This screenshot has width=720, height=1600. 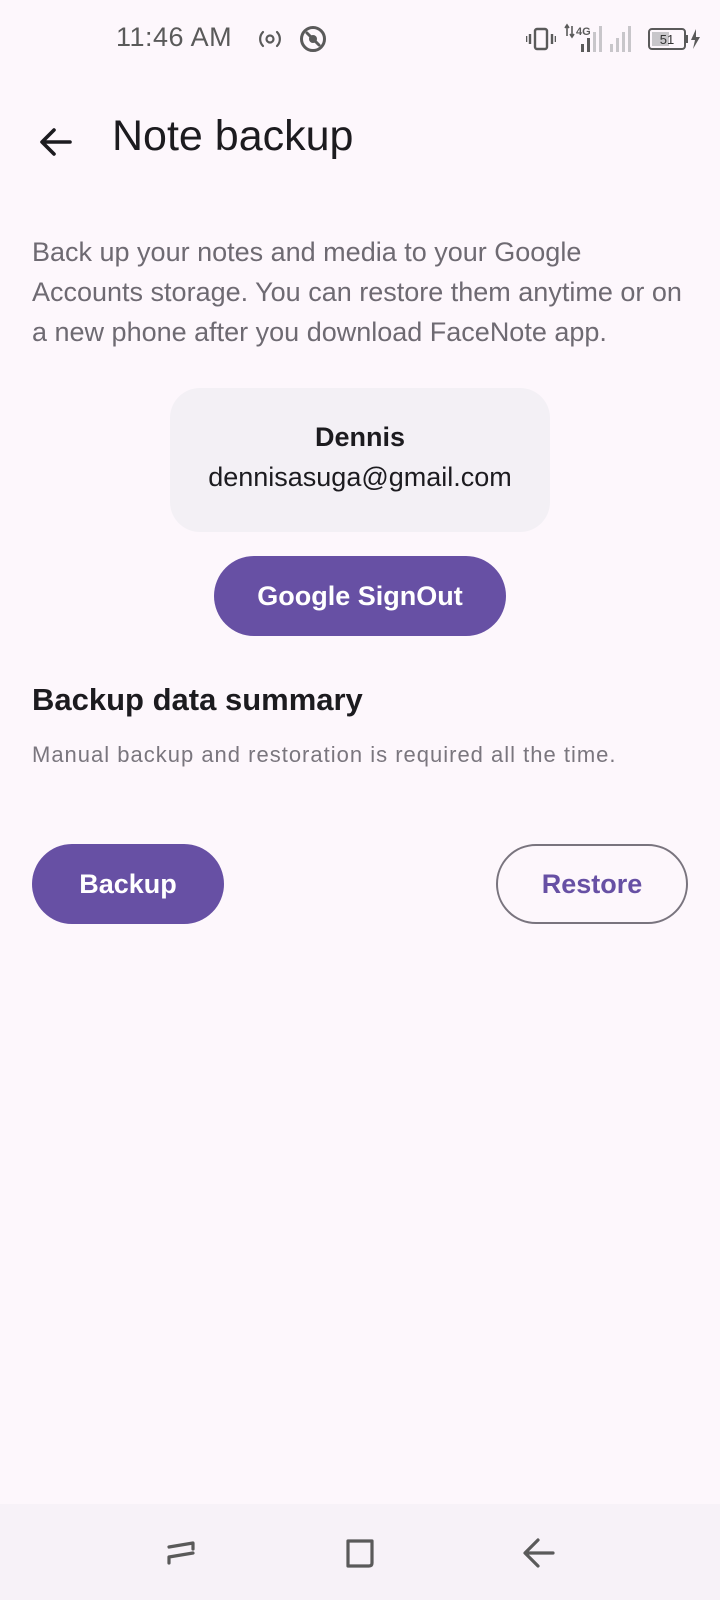 What do you see at coordinates (360, 460) in the screenshot?
I see `account-card: Dennis dennisasuga@gmail.com` at bounding box center [360, 460].